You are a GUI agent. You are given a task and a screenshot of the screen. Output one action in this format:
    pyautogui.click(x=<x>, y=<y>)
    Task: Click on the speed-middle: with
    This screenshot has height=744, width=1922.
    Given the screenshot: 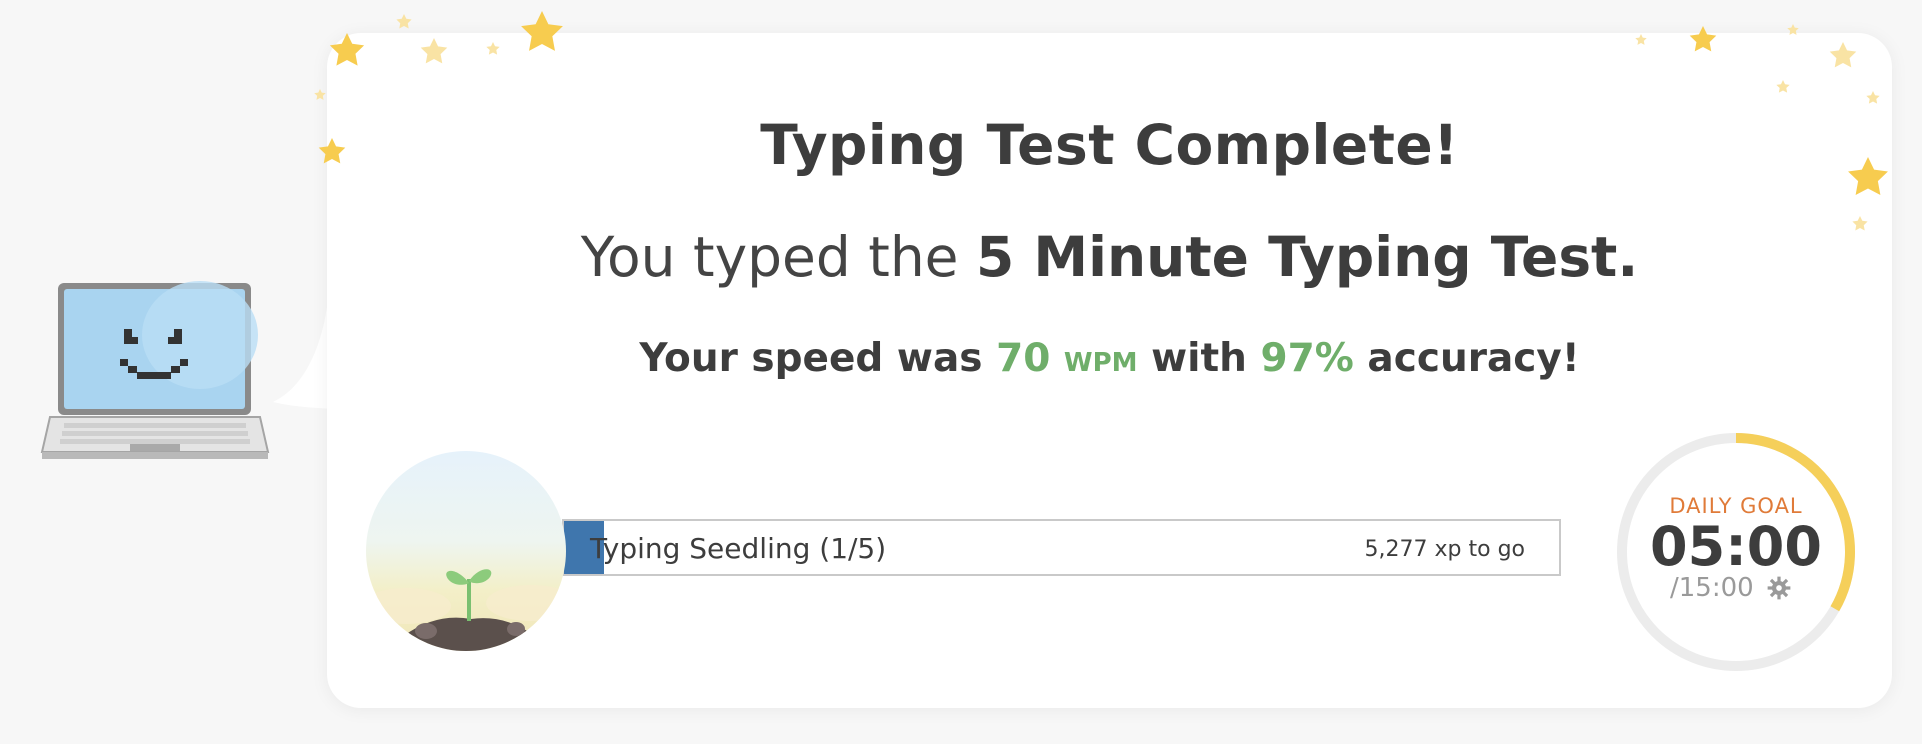 What is the action you would take?
    pyautogui.click(x=1199, y=358)
    